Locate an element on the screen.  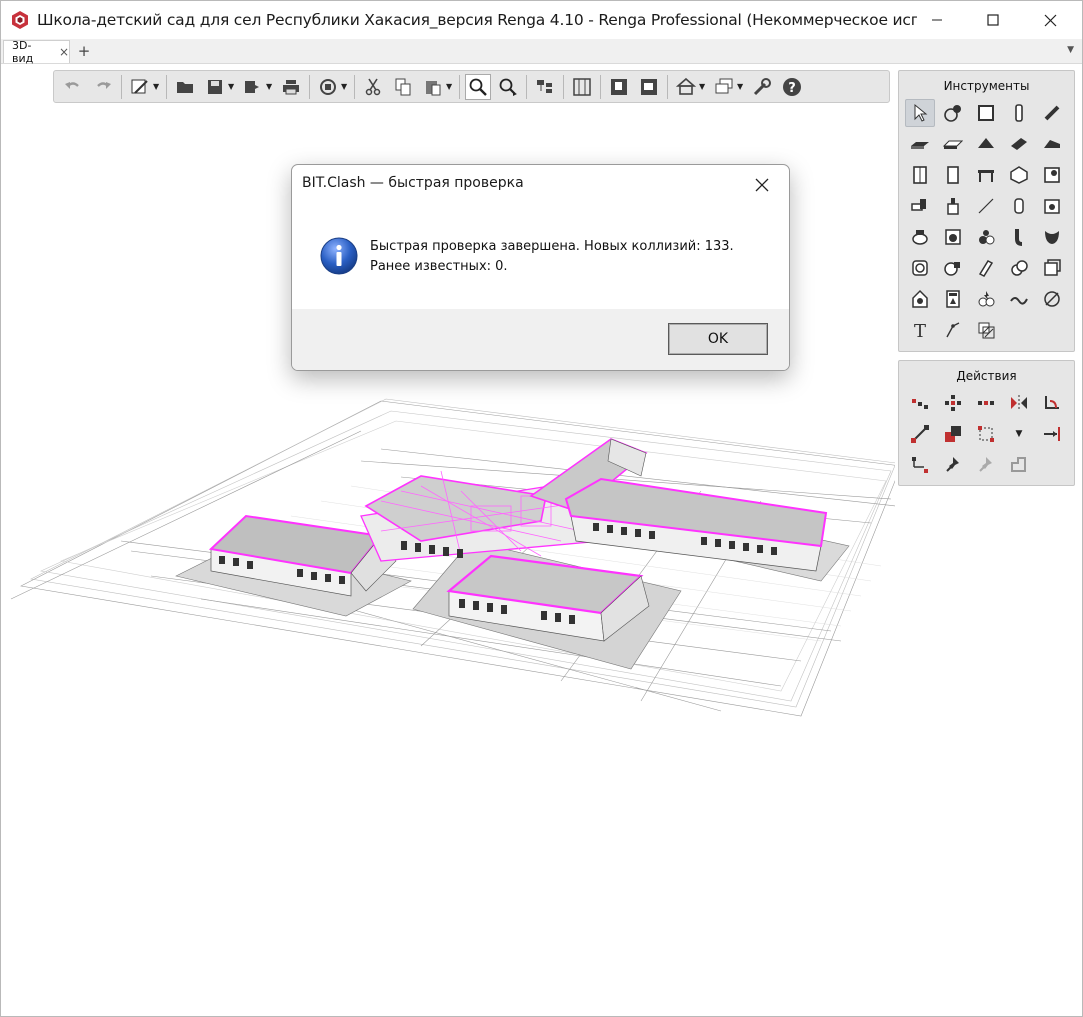
unpin-action is located at coordinates (986, 465).